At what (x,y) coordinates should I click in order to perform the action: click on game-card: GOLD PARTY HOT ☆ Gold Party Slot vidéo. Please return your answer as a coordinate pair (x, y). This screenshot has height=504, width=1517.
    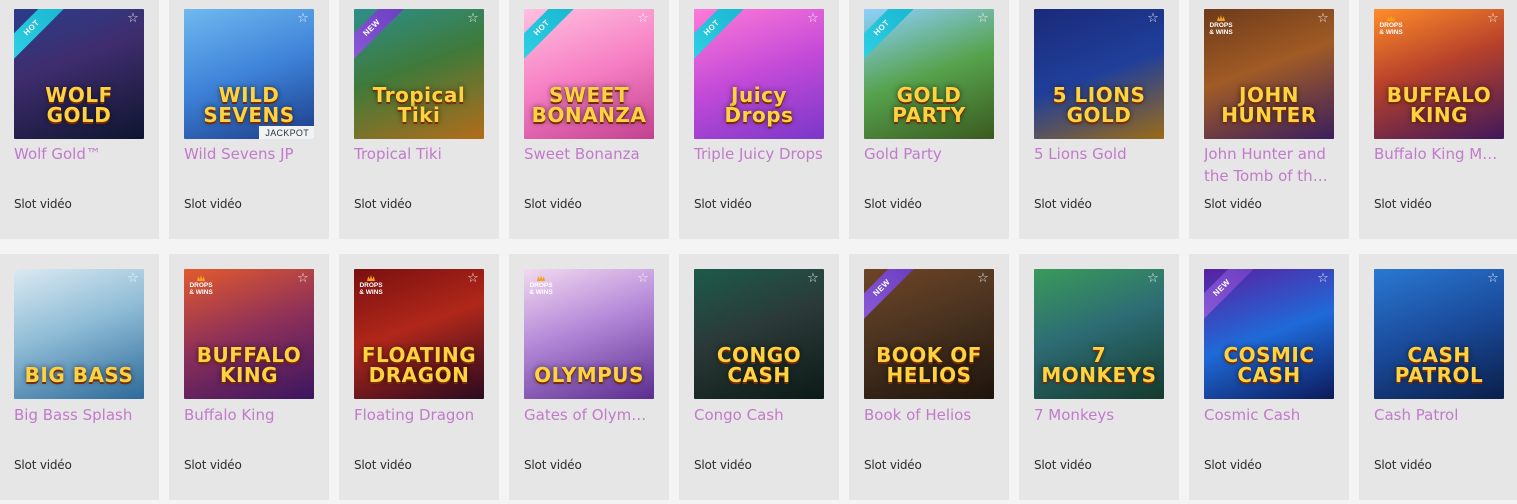
    Looking at the image, I should click on (929, 119).